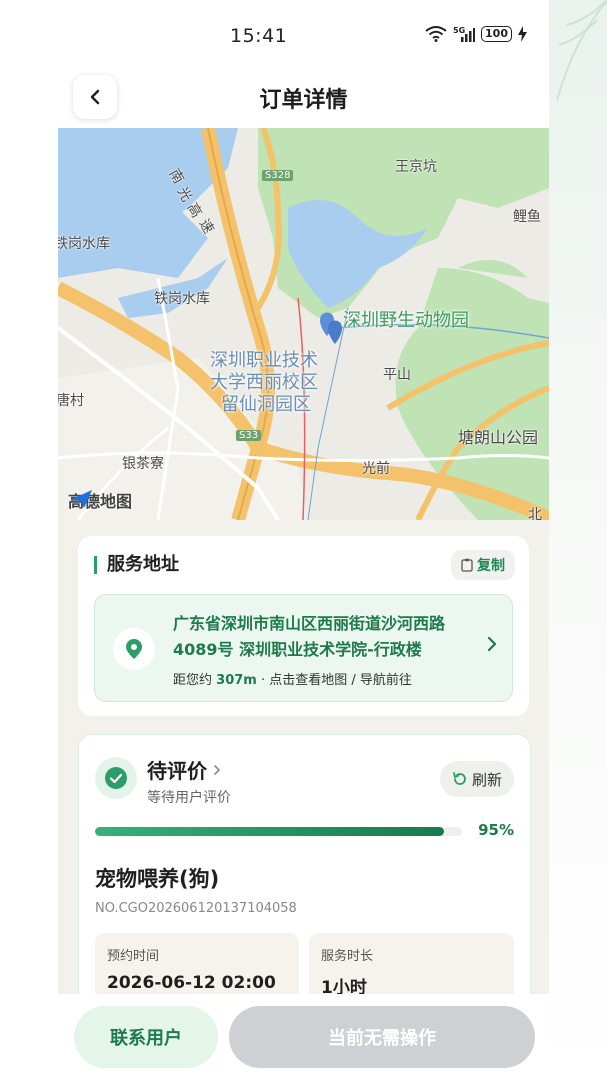 The image size is (607, 1080). I want to click on distance-value: 307m, so click(236, 680).